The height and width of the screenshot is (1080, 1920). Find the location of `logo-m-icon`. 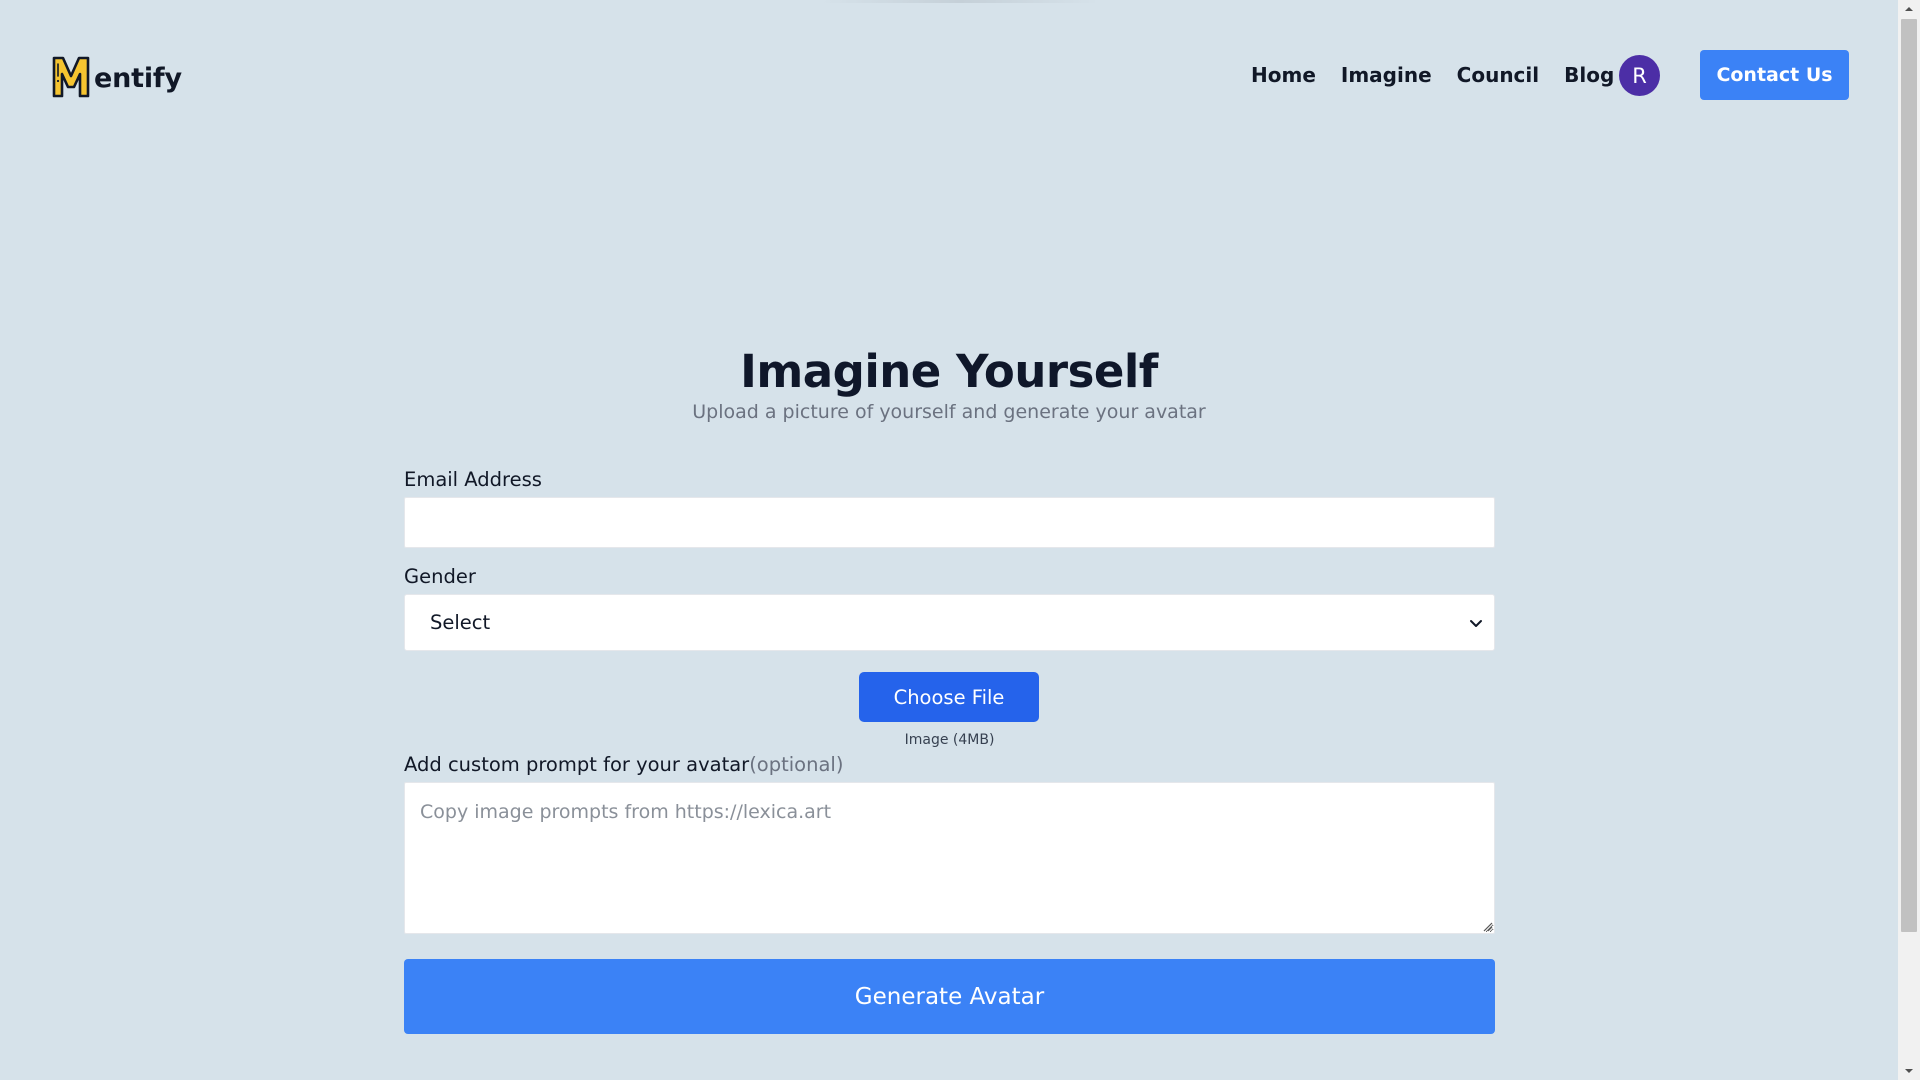

logo-m-icon is located at coordinates (71, 77).